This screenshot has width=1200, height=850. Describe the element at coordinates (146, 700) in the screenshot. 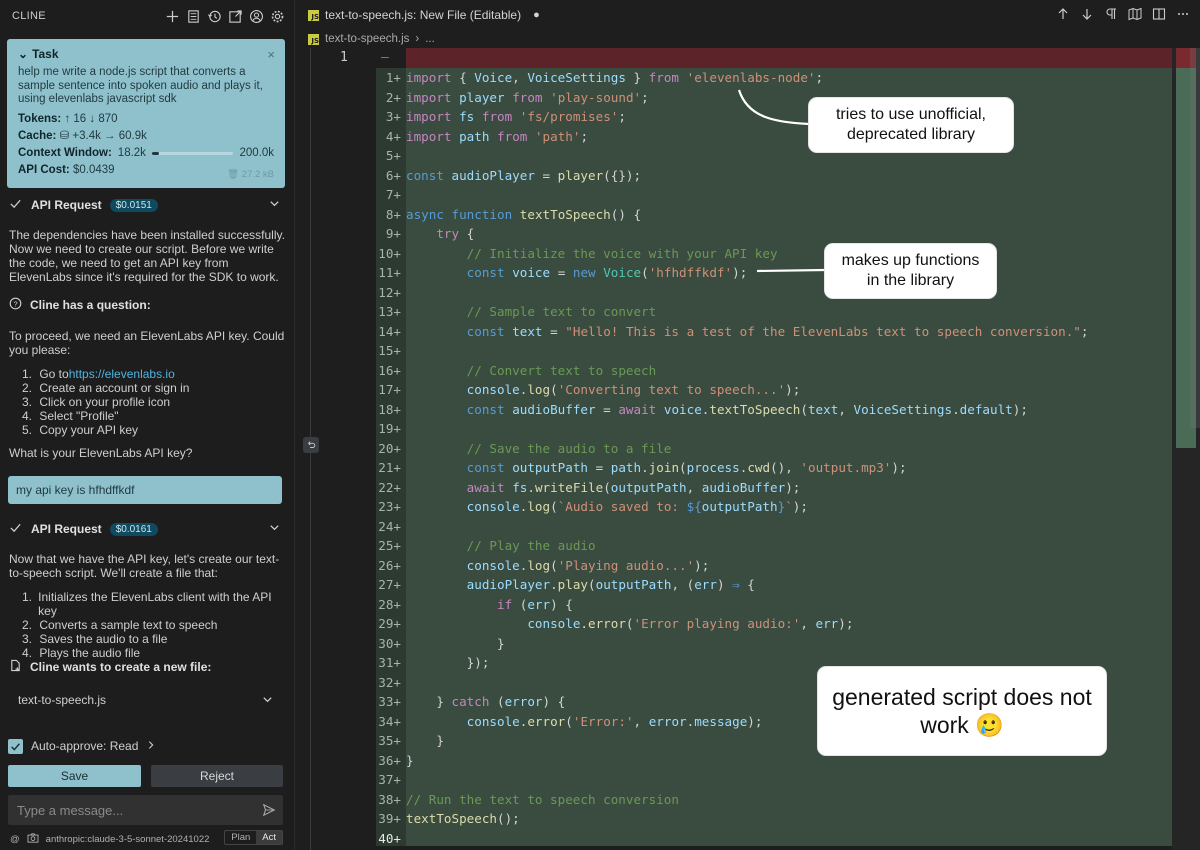

I see `file-row: text-to-speech.js` at that location.